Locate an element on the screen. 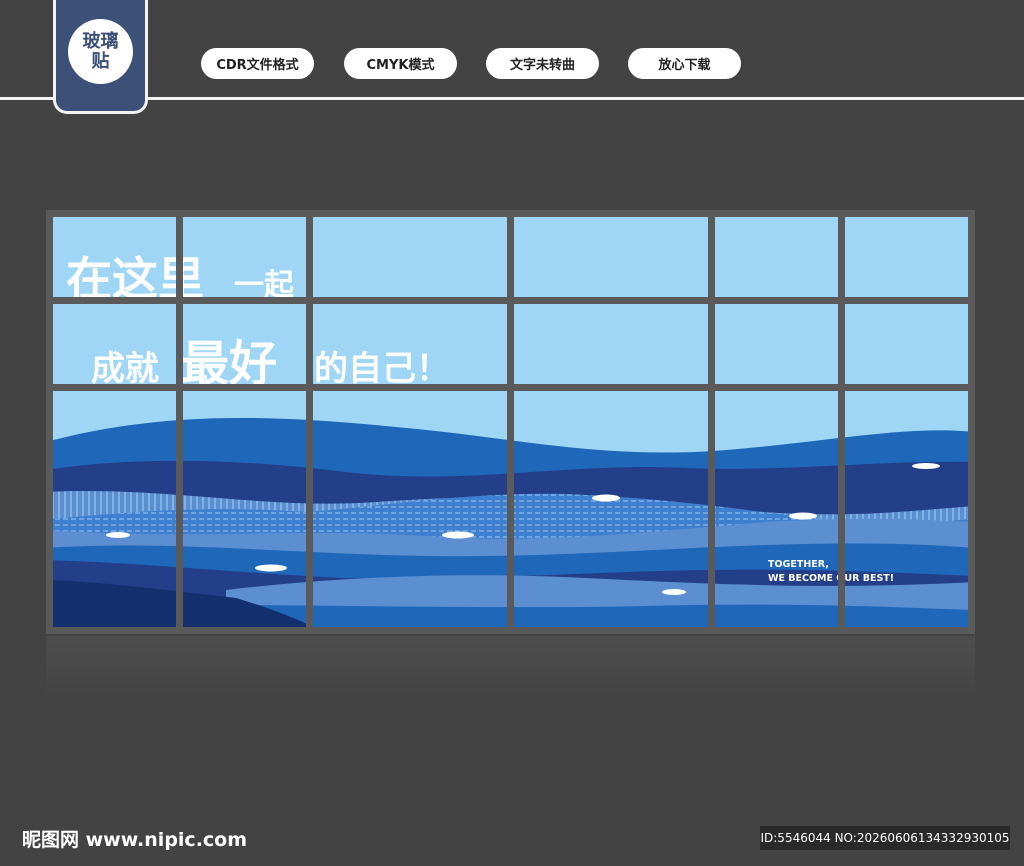  slogan-line1: TOGETHER, is located at coordinates (798, 564).